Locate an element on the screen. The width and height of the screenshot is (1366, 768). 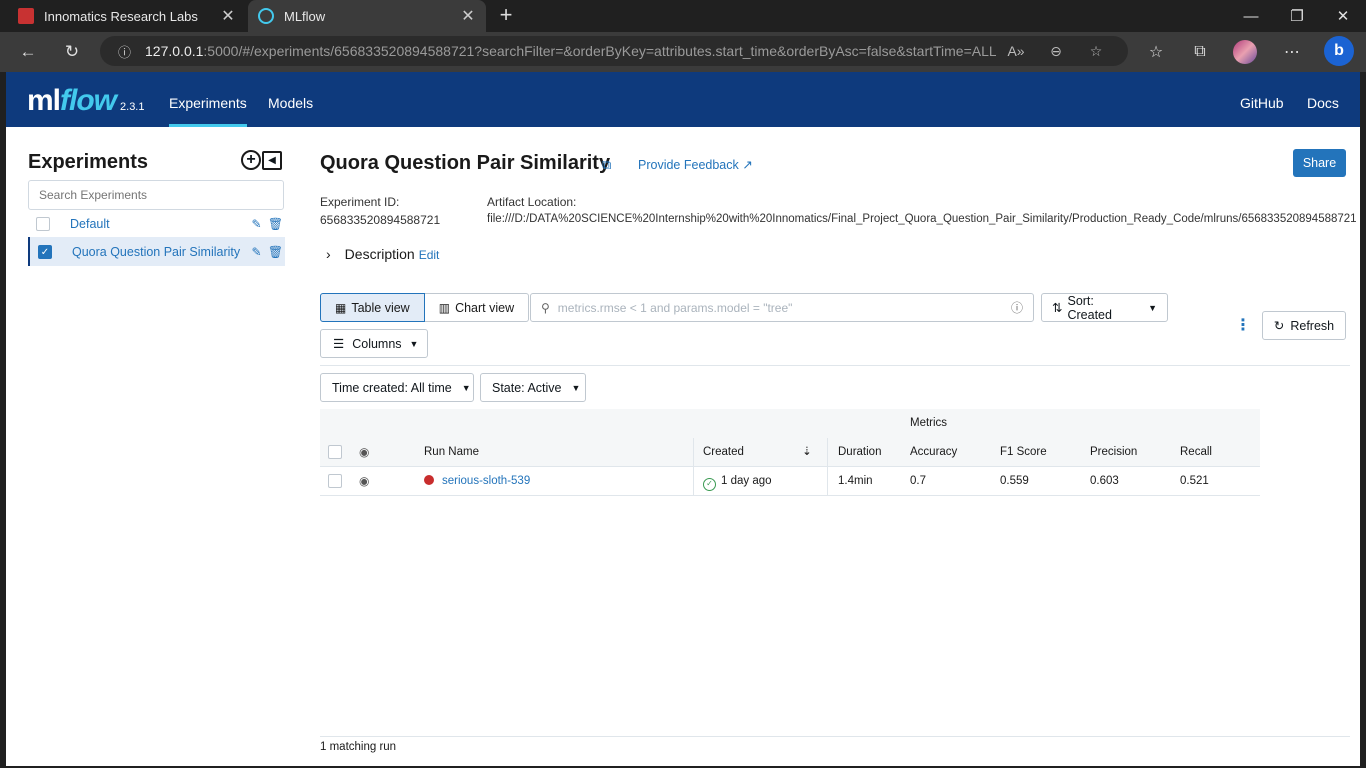
run-name-link: serious-sloth-539 is located at coordinates (486, 481).